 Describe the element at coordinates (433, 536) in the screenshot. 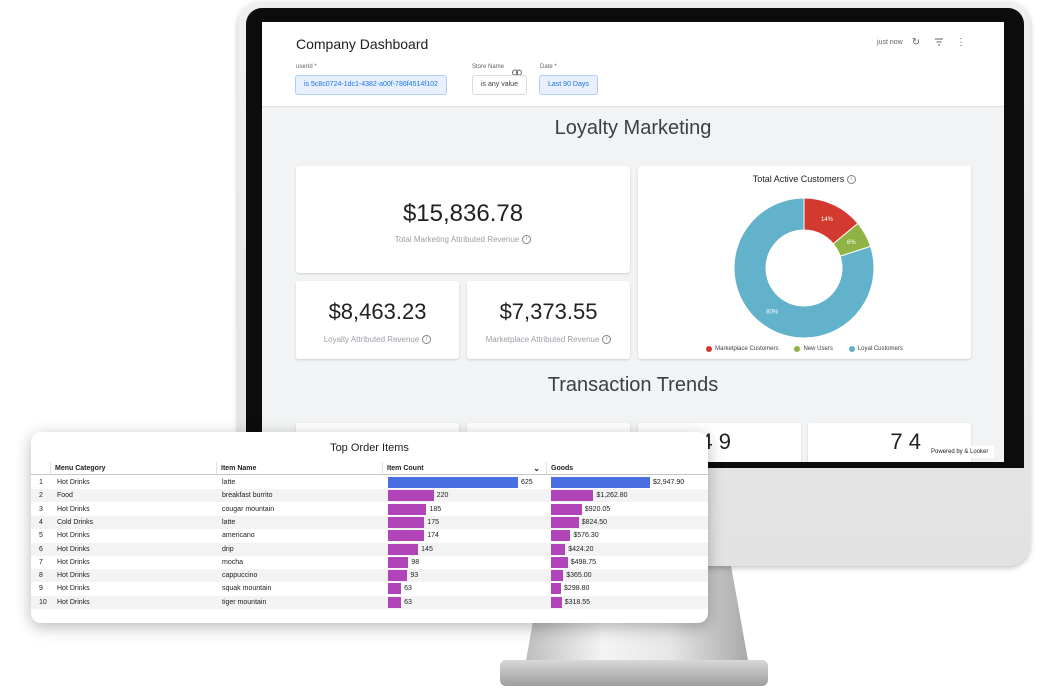

I see `item-count-label: 174` at that location.